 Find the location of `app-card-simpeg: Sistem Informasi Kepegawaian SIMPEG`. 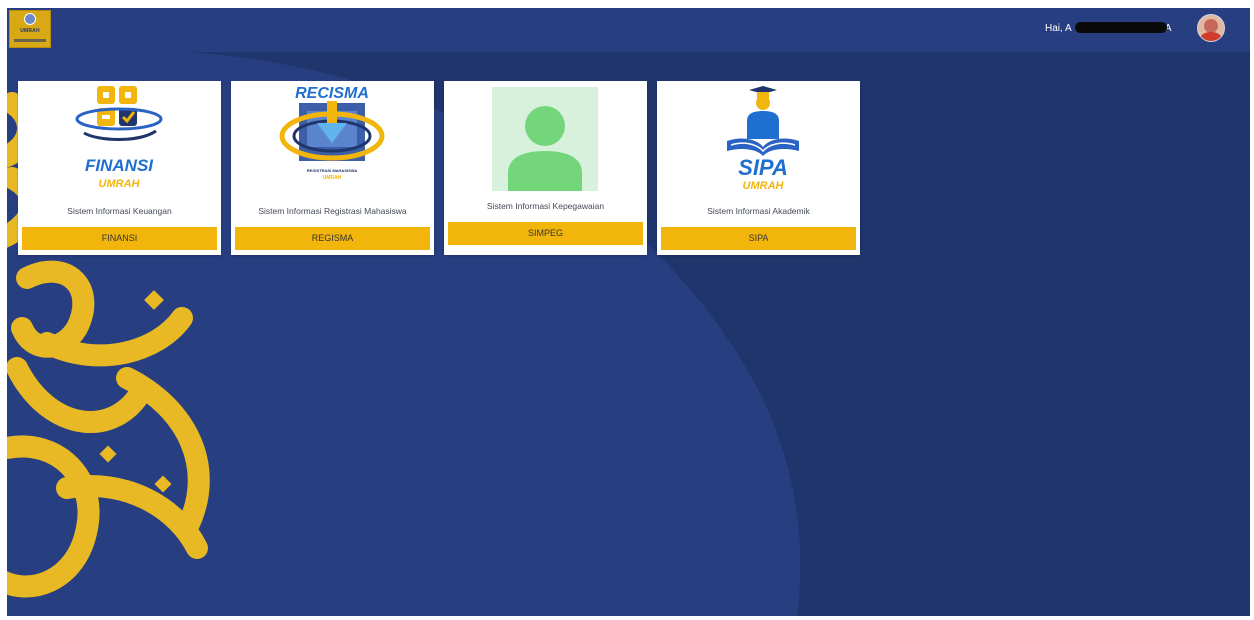

app-card-simpeg: Sistem Informasi Kepegawaian SIMPEG is located at coordinates (545, 168).